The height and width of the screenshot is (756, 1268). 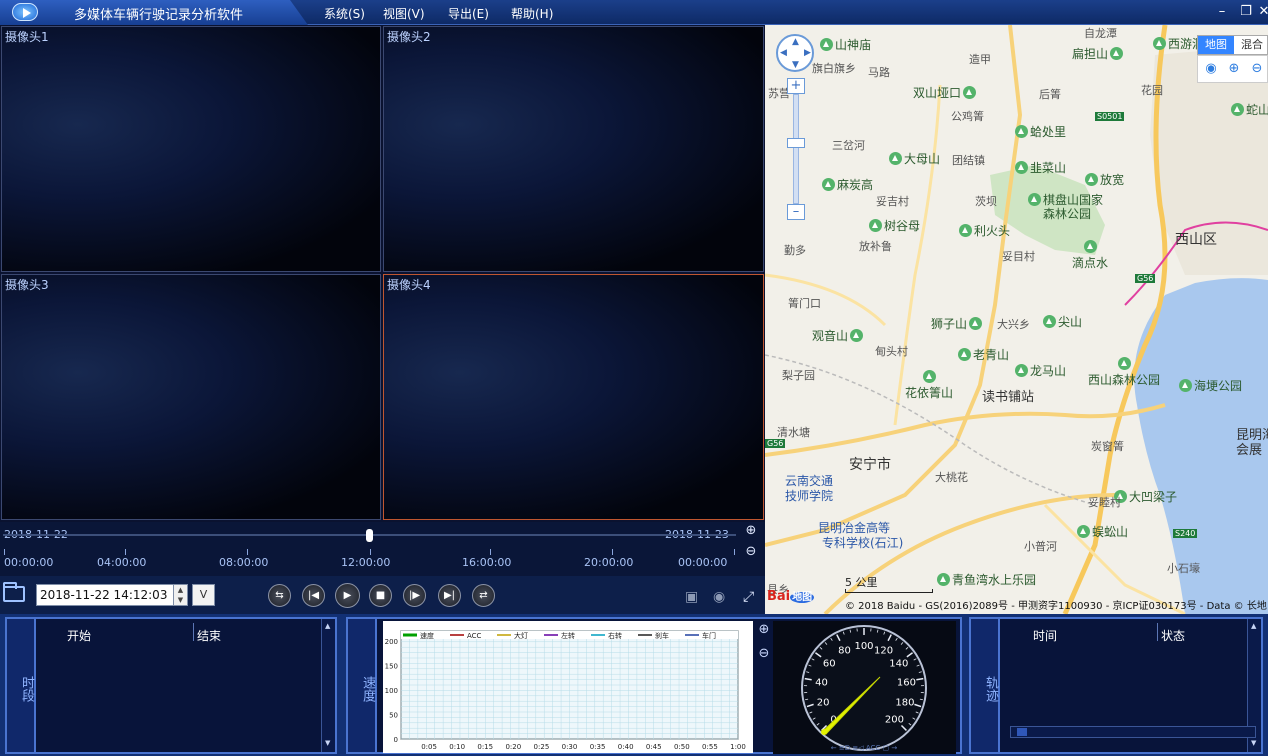 I want to click on map-poi: 麻炭高, so click(x=847, y=184).